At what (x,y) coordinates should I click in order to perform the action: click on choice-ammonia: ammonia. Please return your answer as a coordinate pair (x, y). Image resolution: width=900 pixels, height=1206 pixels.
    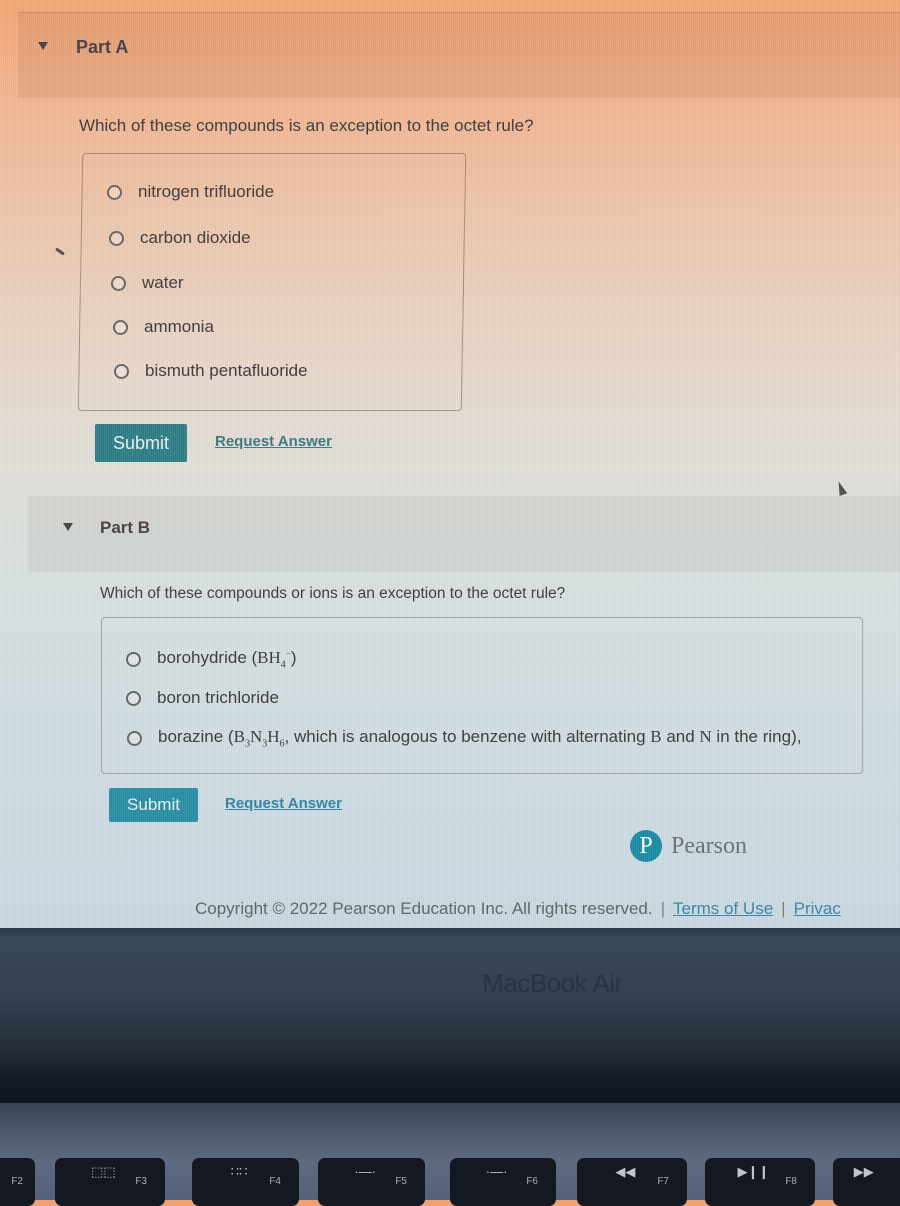
    Looking at the image, I should click on (163, 327).